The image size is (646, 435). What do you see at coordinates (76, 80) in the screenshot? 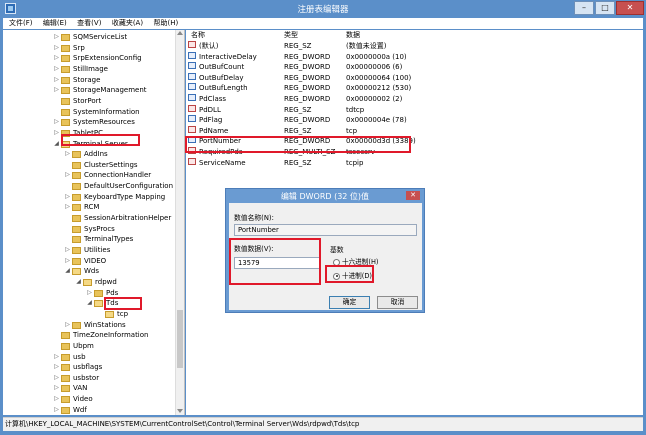
I see `tree-node: ▷ Storage` at bounding box center [76, 80].